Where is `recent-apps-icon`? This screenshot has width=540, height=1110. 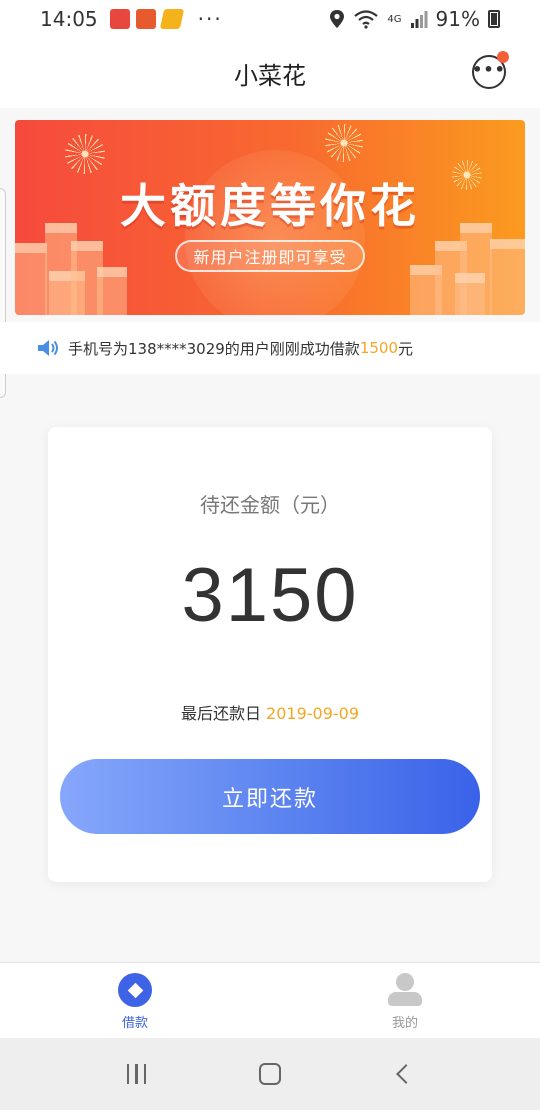
recent-apps-icon is located at coordinates (136, 1074).